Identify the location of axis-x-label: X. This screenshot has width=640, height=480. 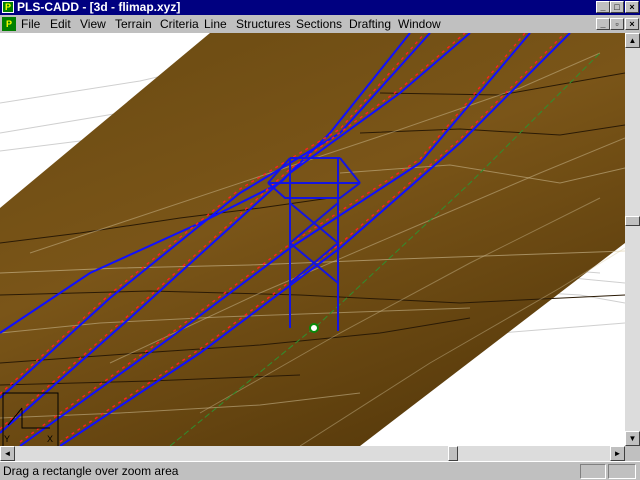
(50, 439).